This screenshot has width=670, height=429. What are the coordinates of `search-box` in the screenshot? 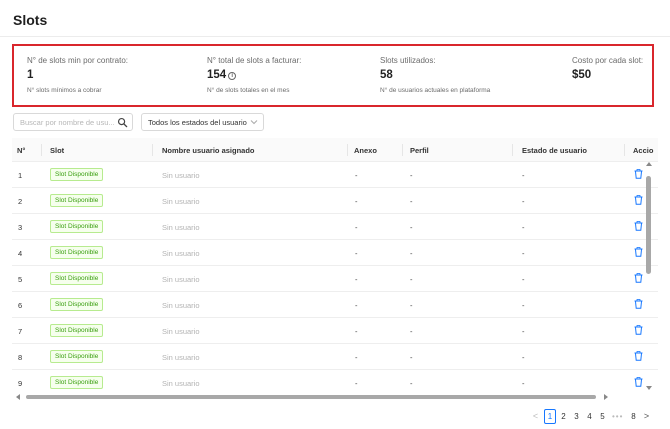 It's located at (73, 122).